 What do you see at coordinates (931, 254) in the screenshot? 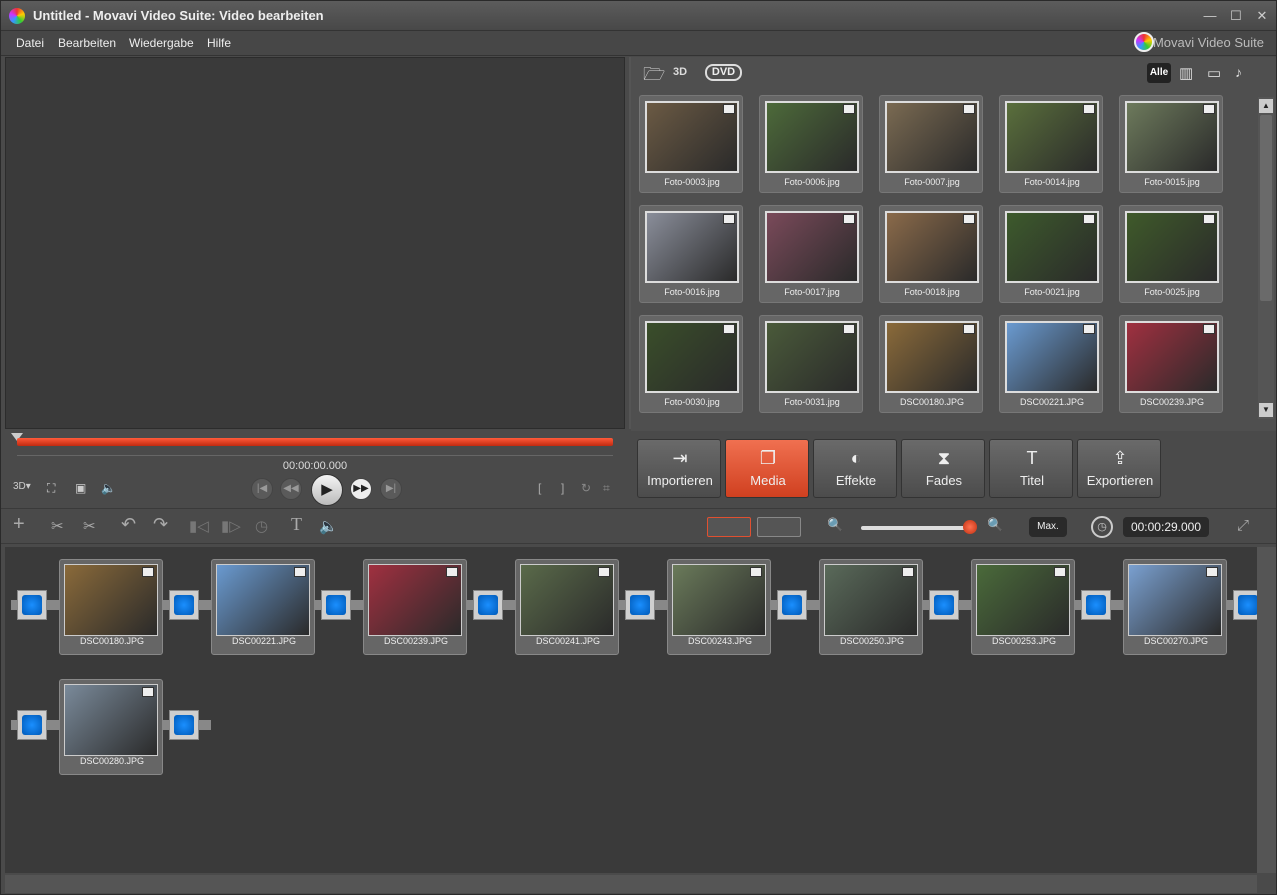
I see `media-thumbnail: Foto-0018.jpg` at bounding box center [931, 254].